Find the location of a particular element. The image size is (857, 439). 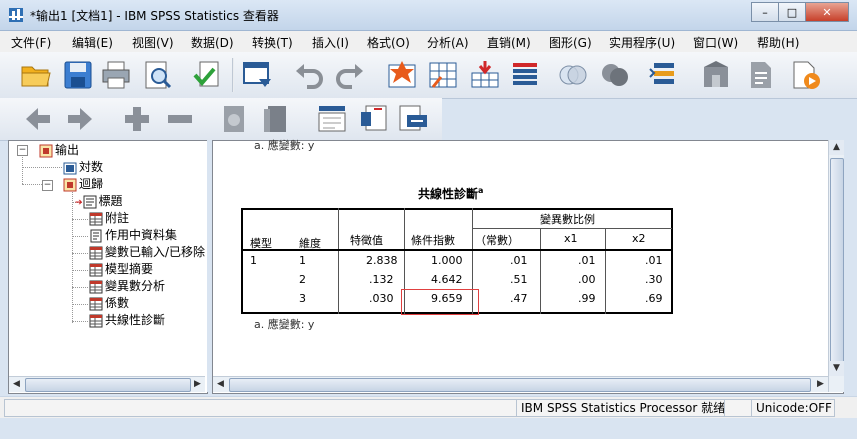

tree-node-collinearity: 共線性診斷 is located at coordinates (127, 320).